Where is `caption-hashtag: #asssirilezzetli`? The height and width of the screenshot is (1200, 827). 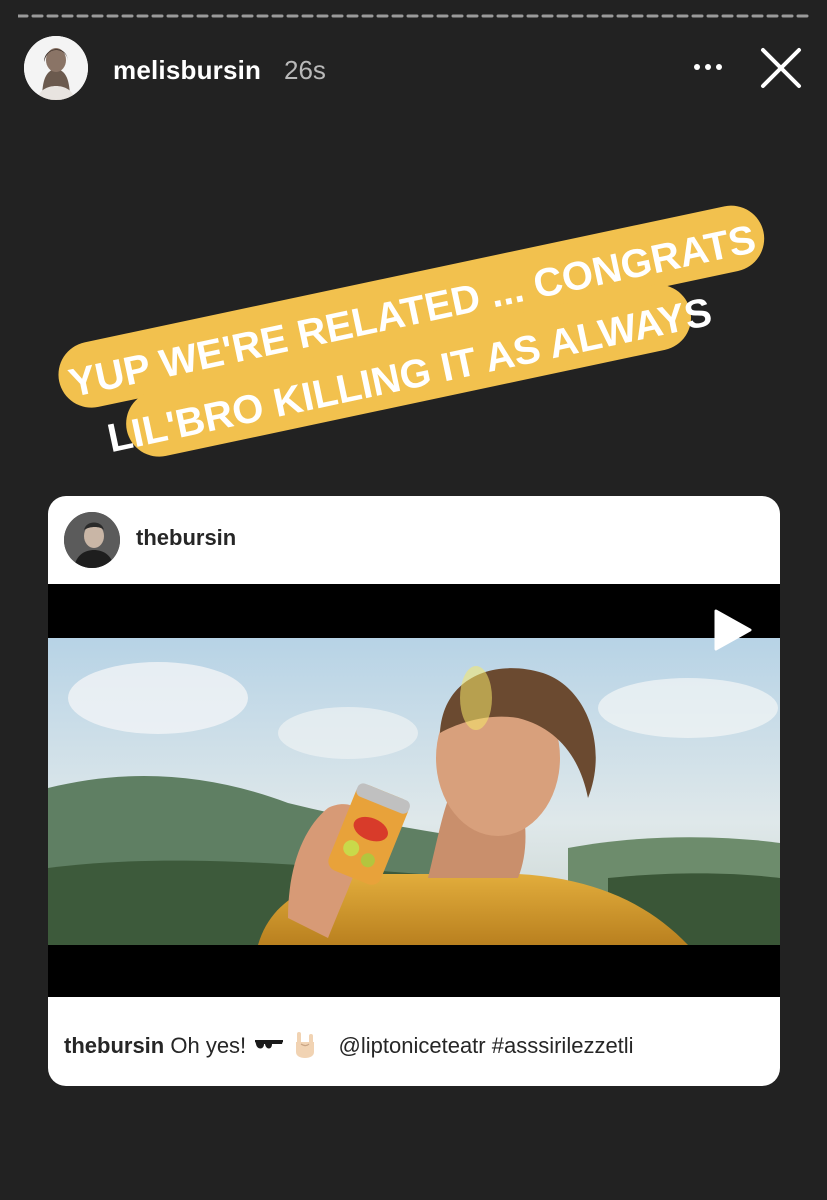 caption-hashtag: #asssirilezzetli is located at coordinates (563, 1045).